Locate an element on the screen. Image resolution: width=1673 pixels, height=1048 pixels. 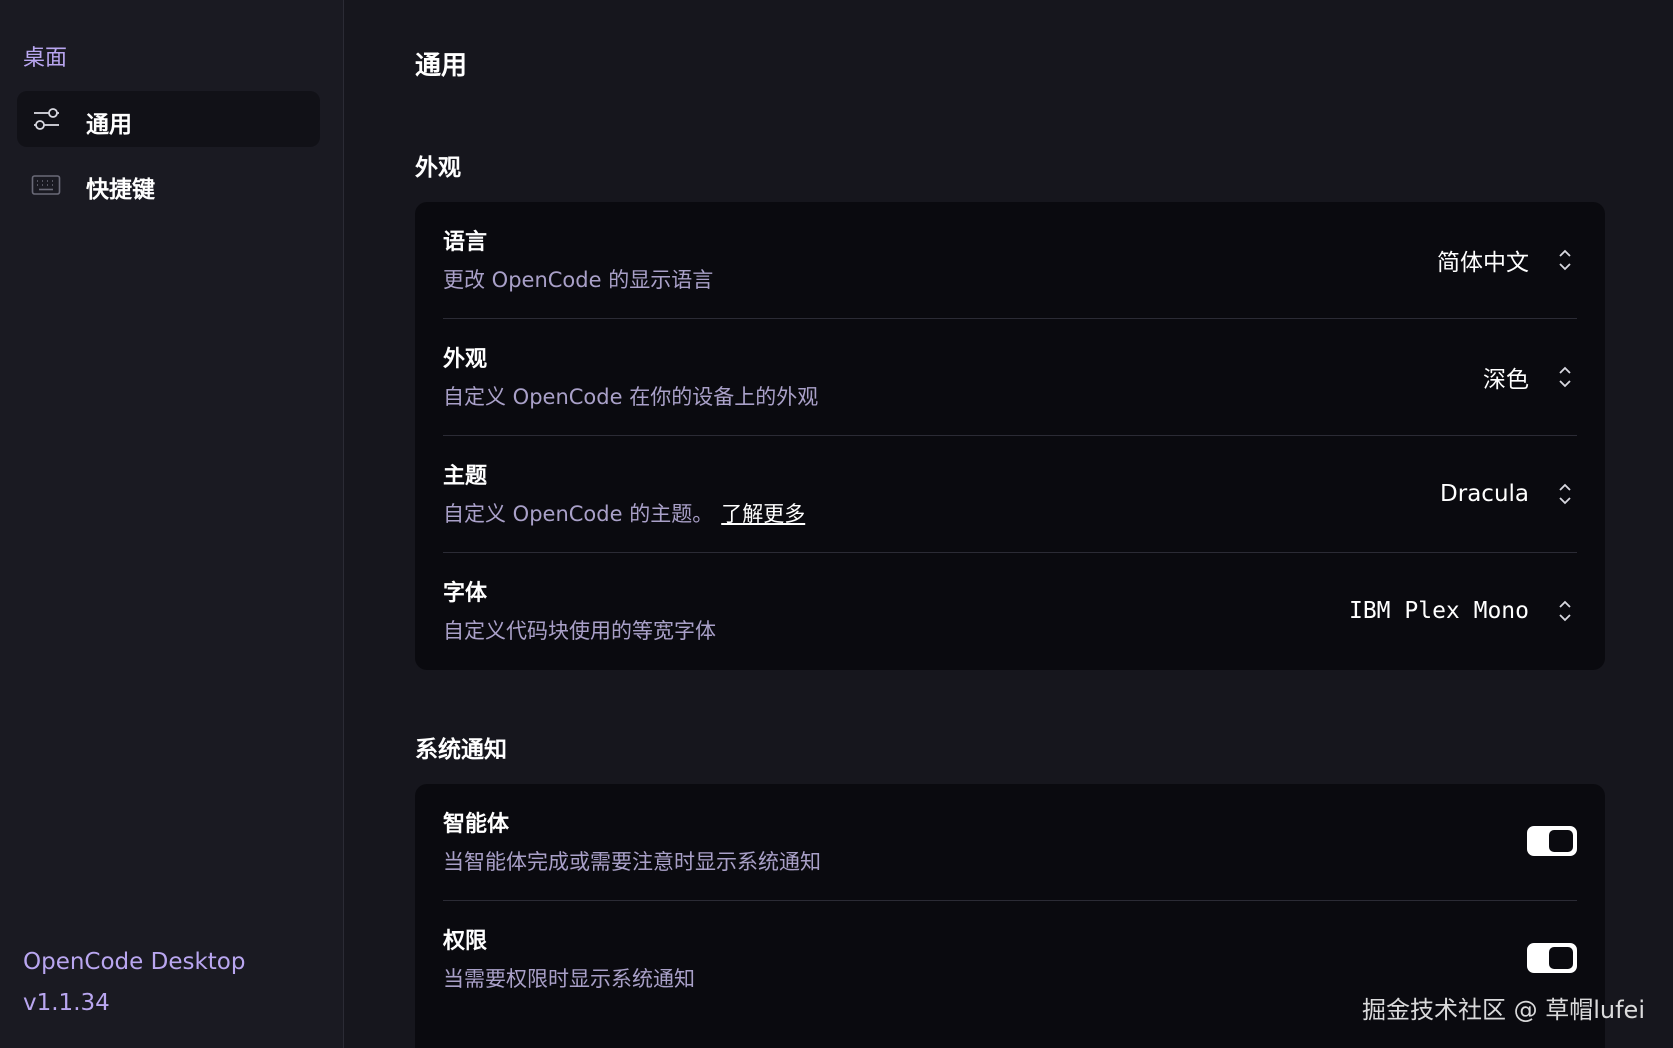
app-name: OpenCode Desktop is located at coordinates (134, 962).